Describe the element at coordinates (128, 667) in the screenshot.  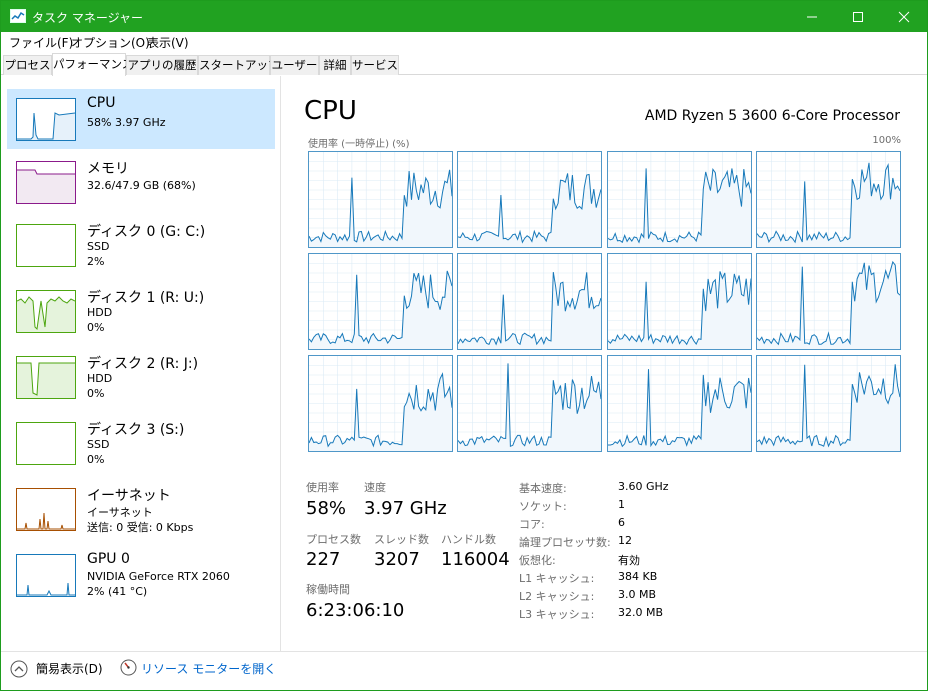
I see `resource-monitor-icon` at that location.